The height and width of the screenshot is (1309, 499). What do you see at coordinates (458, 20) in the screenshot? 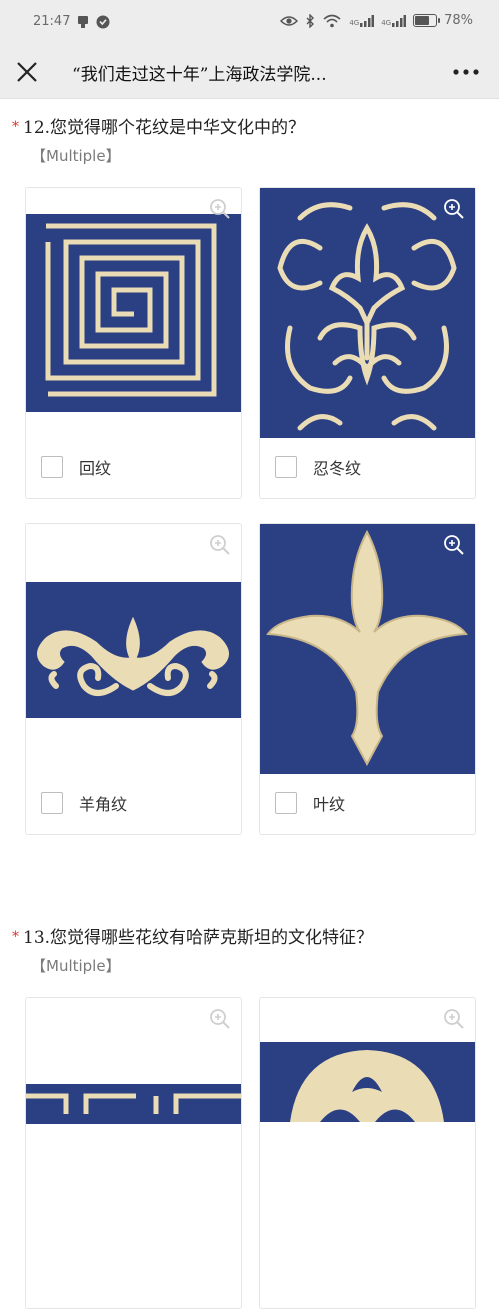
I see `battery-percent: 78%` at bounding box center [458, 20].